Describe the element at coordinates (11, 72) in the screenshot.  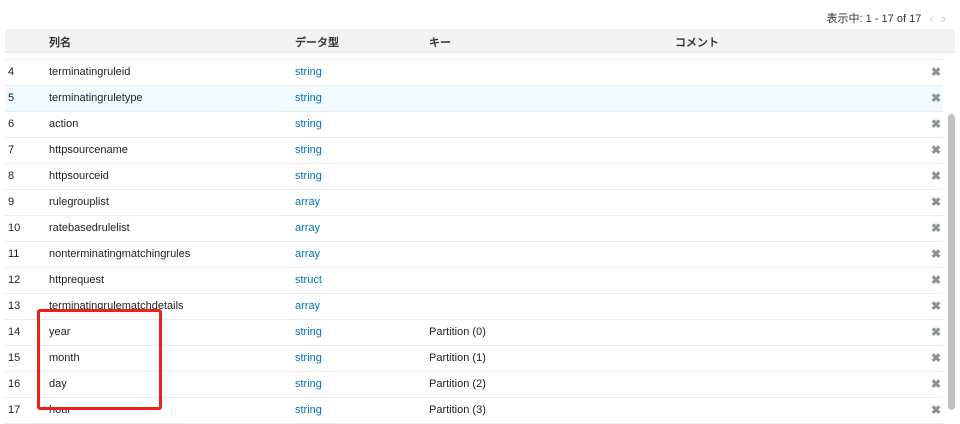
I see `row-number: 4` at that location.